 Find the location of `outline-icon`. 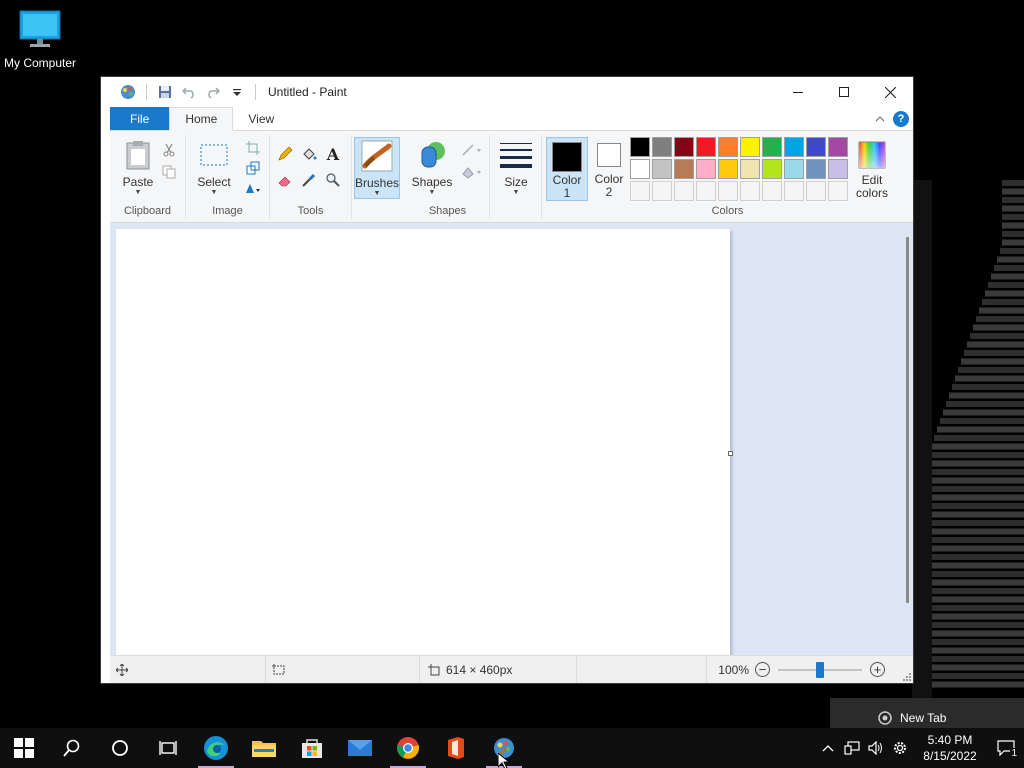

outline-icon is located at coordinates (472, 150).